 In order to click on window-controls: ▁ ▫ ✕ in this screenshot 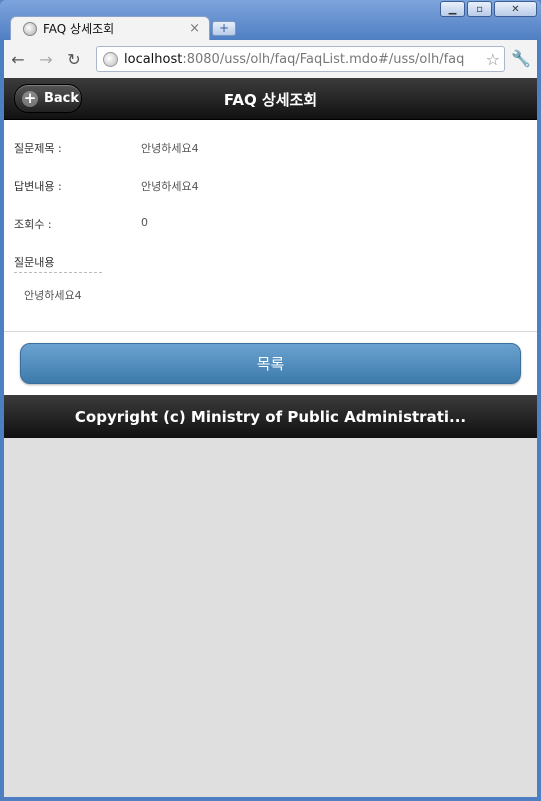, I will do `click(488, 9)`.